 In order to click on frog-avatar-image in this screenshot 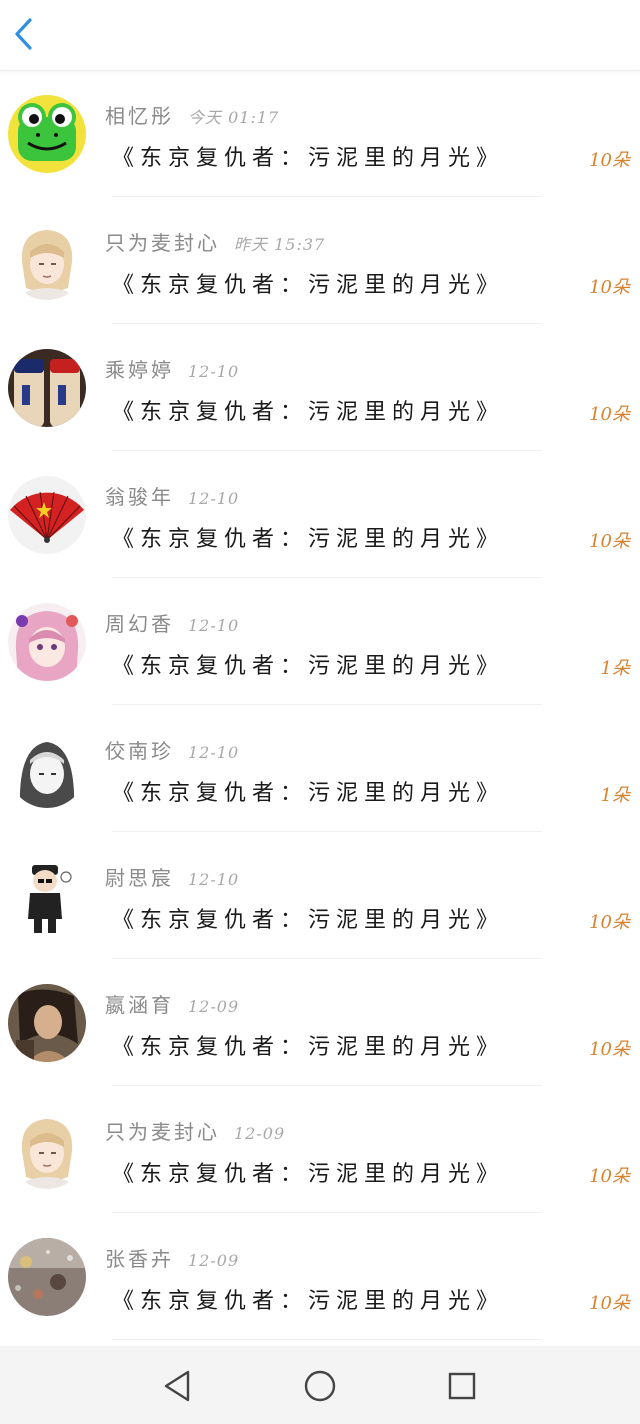, I will do `click(47, 134)`.